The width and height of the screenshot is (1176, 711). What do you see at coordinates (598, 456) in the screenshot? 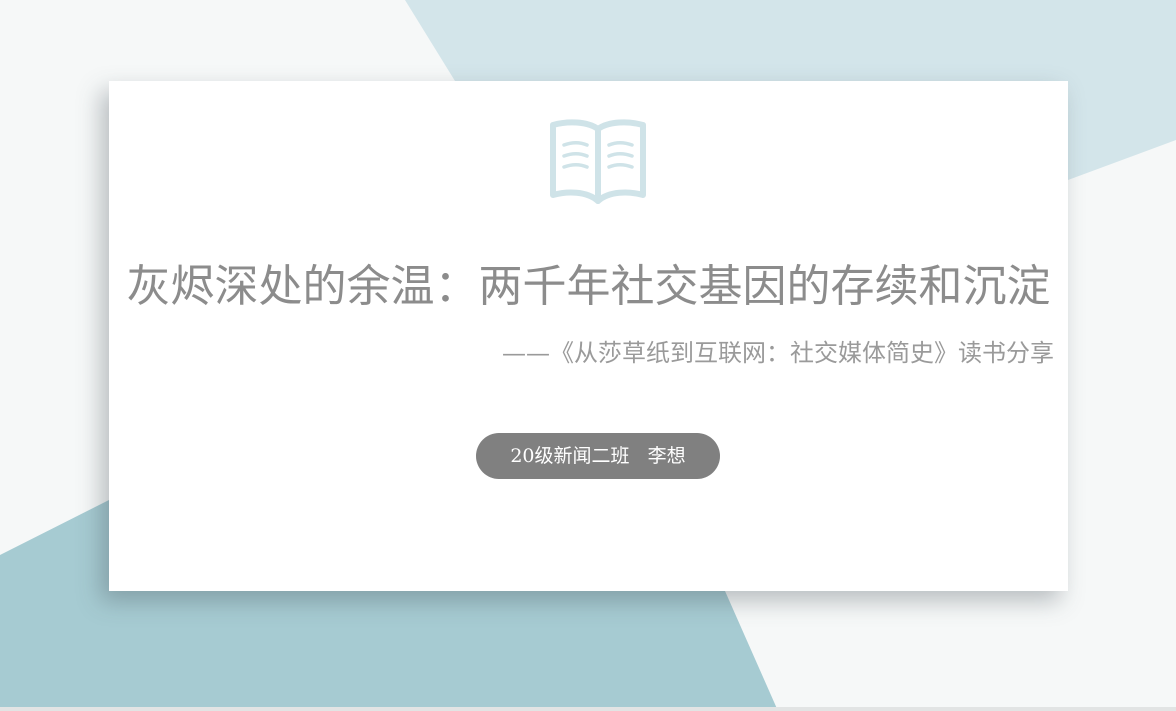
I see `author-badge: 20级新闻二班 李想` at bounding box center [598, 456].